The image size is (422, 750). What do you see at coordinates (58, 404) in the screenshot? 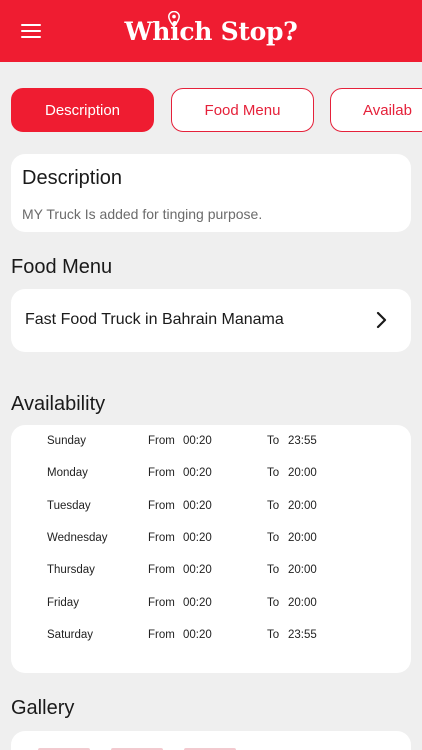
I see `availability-title: Availability` at bounding box center [58, 404].